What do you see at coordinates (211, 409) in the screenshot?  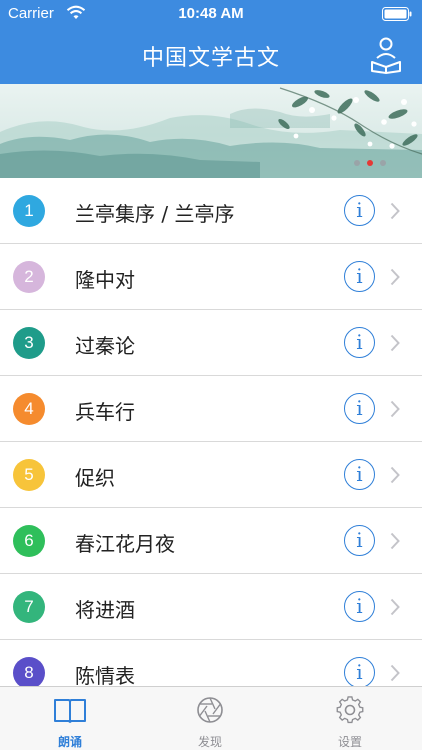 I see `list-item: 4 兵车行 i` at bounding box center [211, 409].